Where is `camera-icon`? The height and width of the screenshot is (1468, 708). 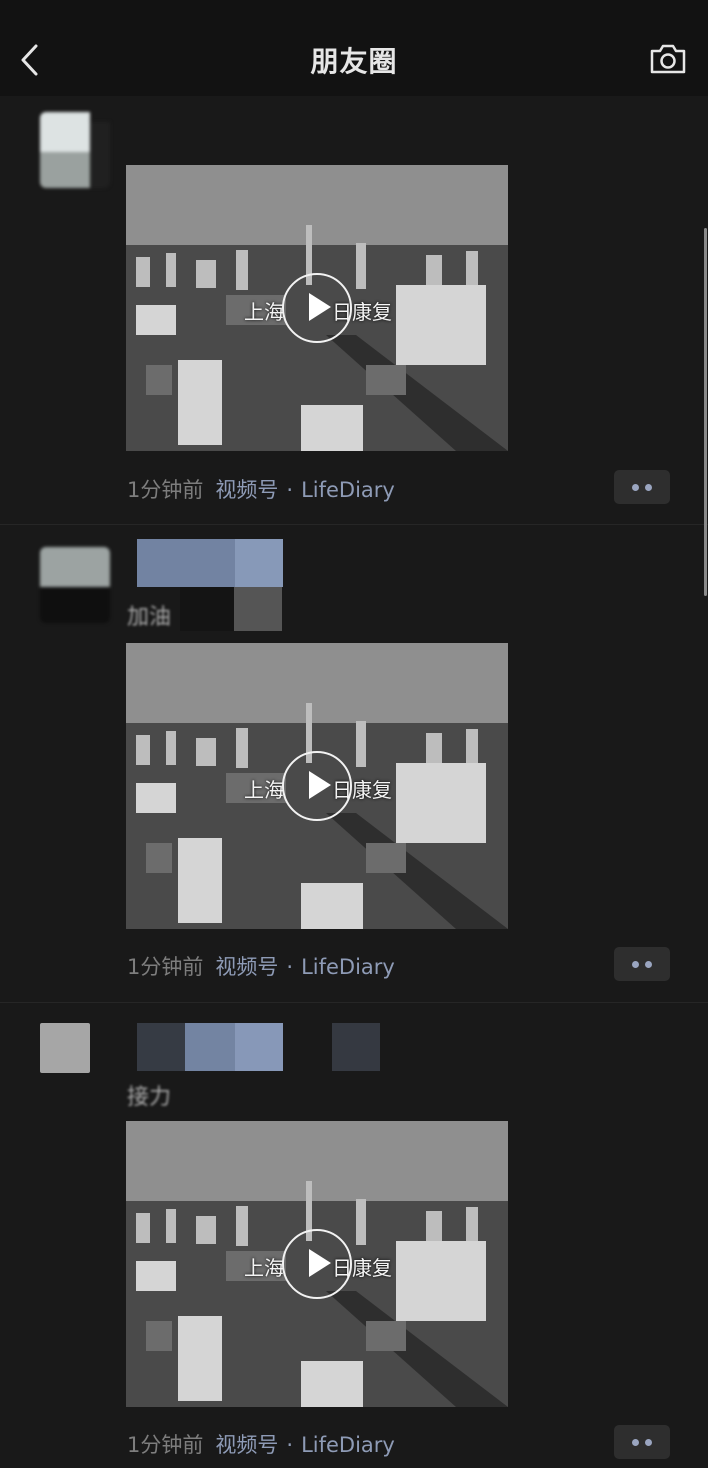
camera-icon is located at coordinates (668, 59).